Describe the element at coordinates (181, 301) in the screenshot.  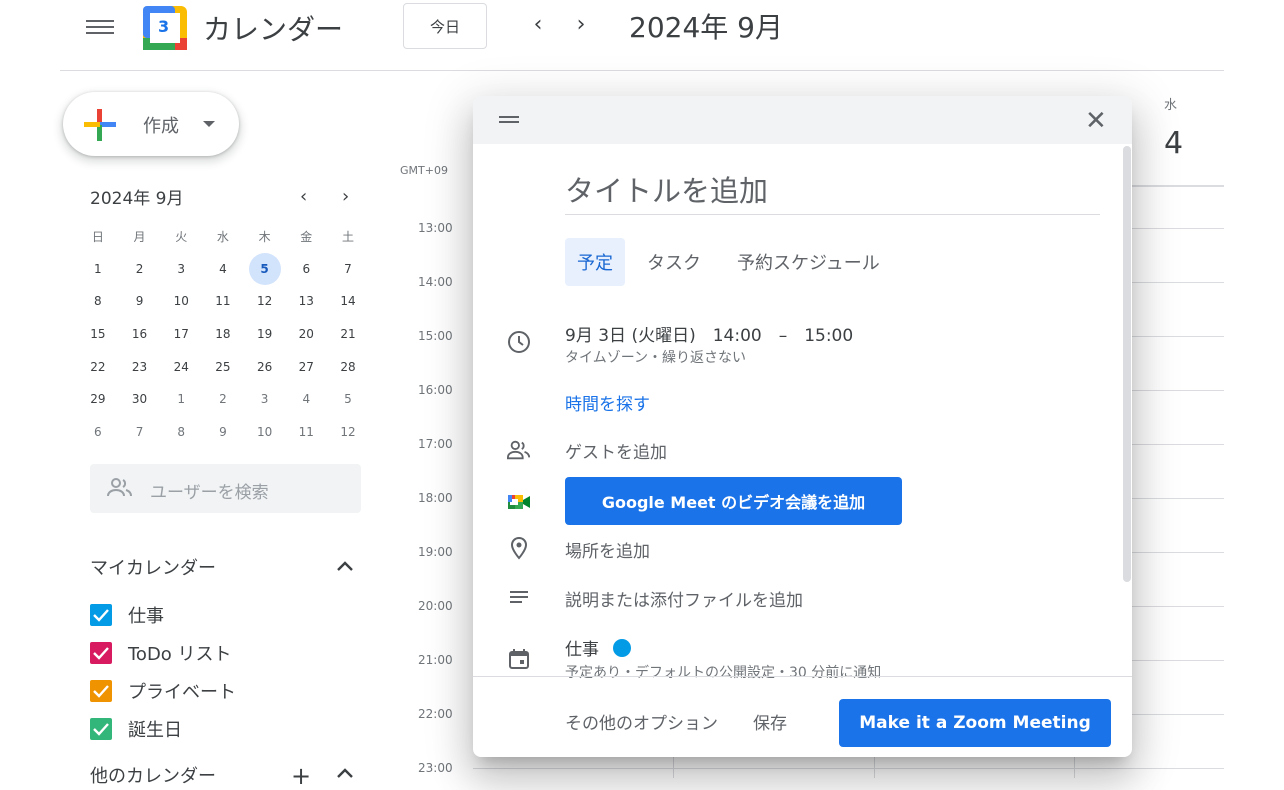
I see `mini-day: 10` at that location.